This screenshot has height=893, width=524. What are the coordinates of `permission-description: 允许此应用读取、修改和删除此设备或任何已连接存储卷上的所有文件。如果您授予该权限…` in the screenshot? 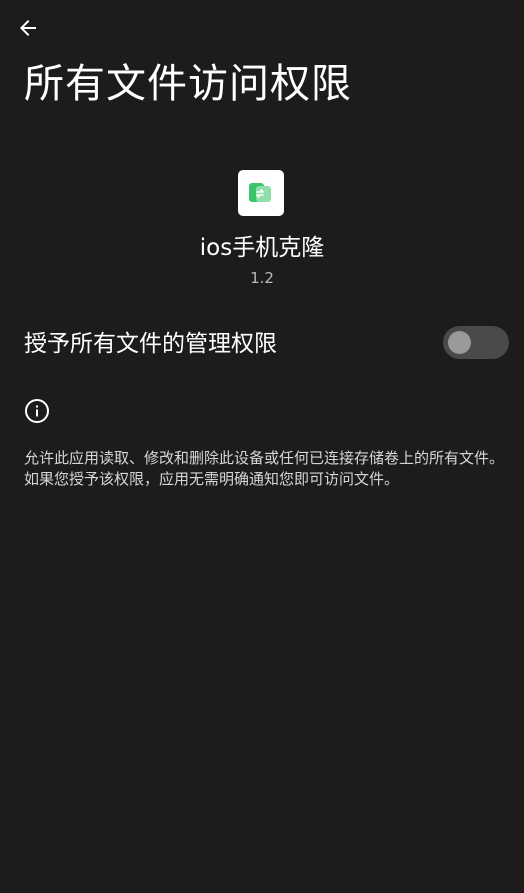 It's located at (264, 468).